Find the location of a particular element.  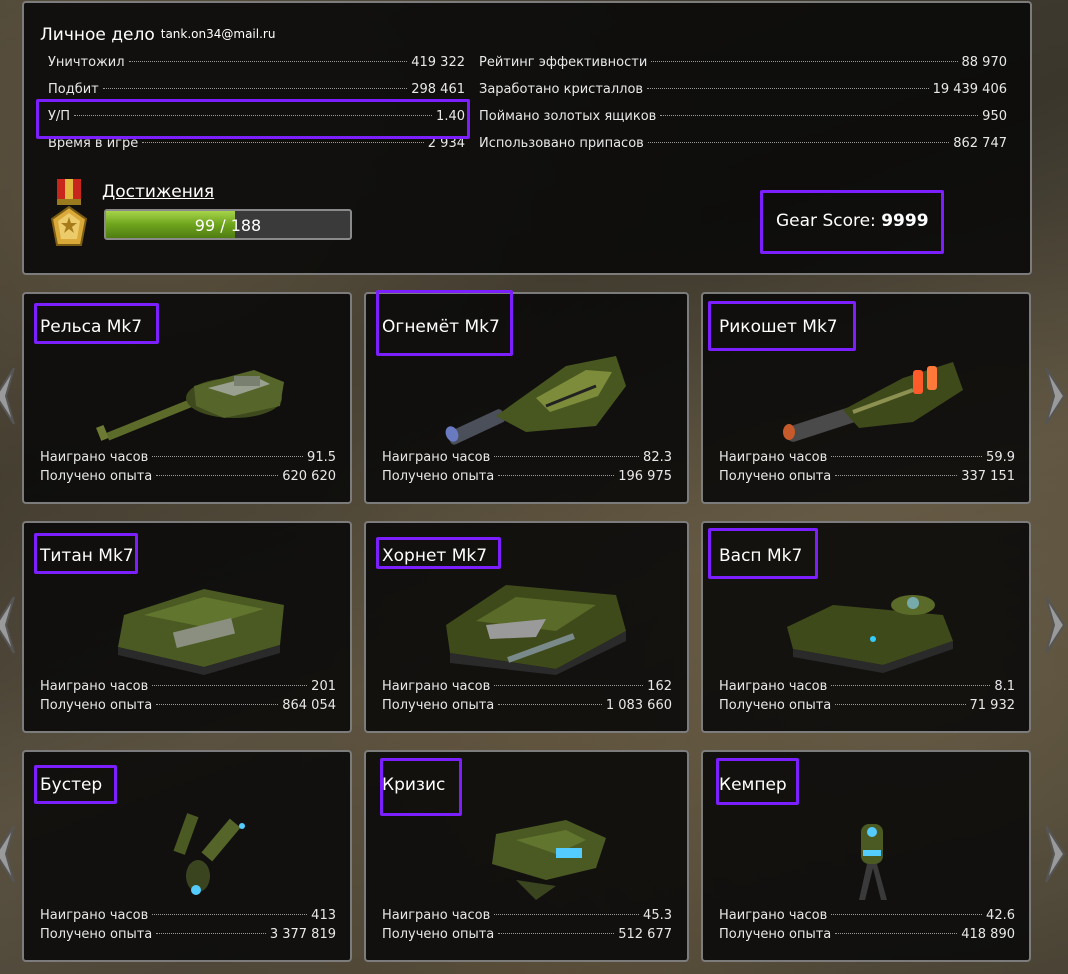

stat-value: 82.3 is located at coordinates (657, 457).